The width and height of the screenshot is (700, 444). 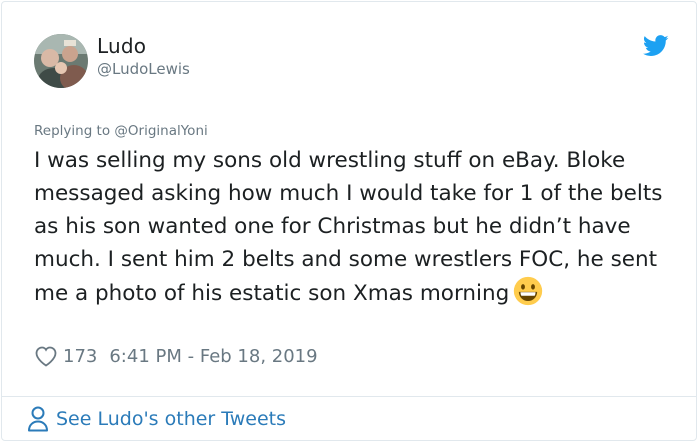 I want to click on tweet-meta: 173 6:41 PM - Feb 18, 2019, so click(x=176, y=356).